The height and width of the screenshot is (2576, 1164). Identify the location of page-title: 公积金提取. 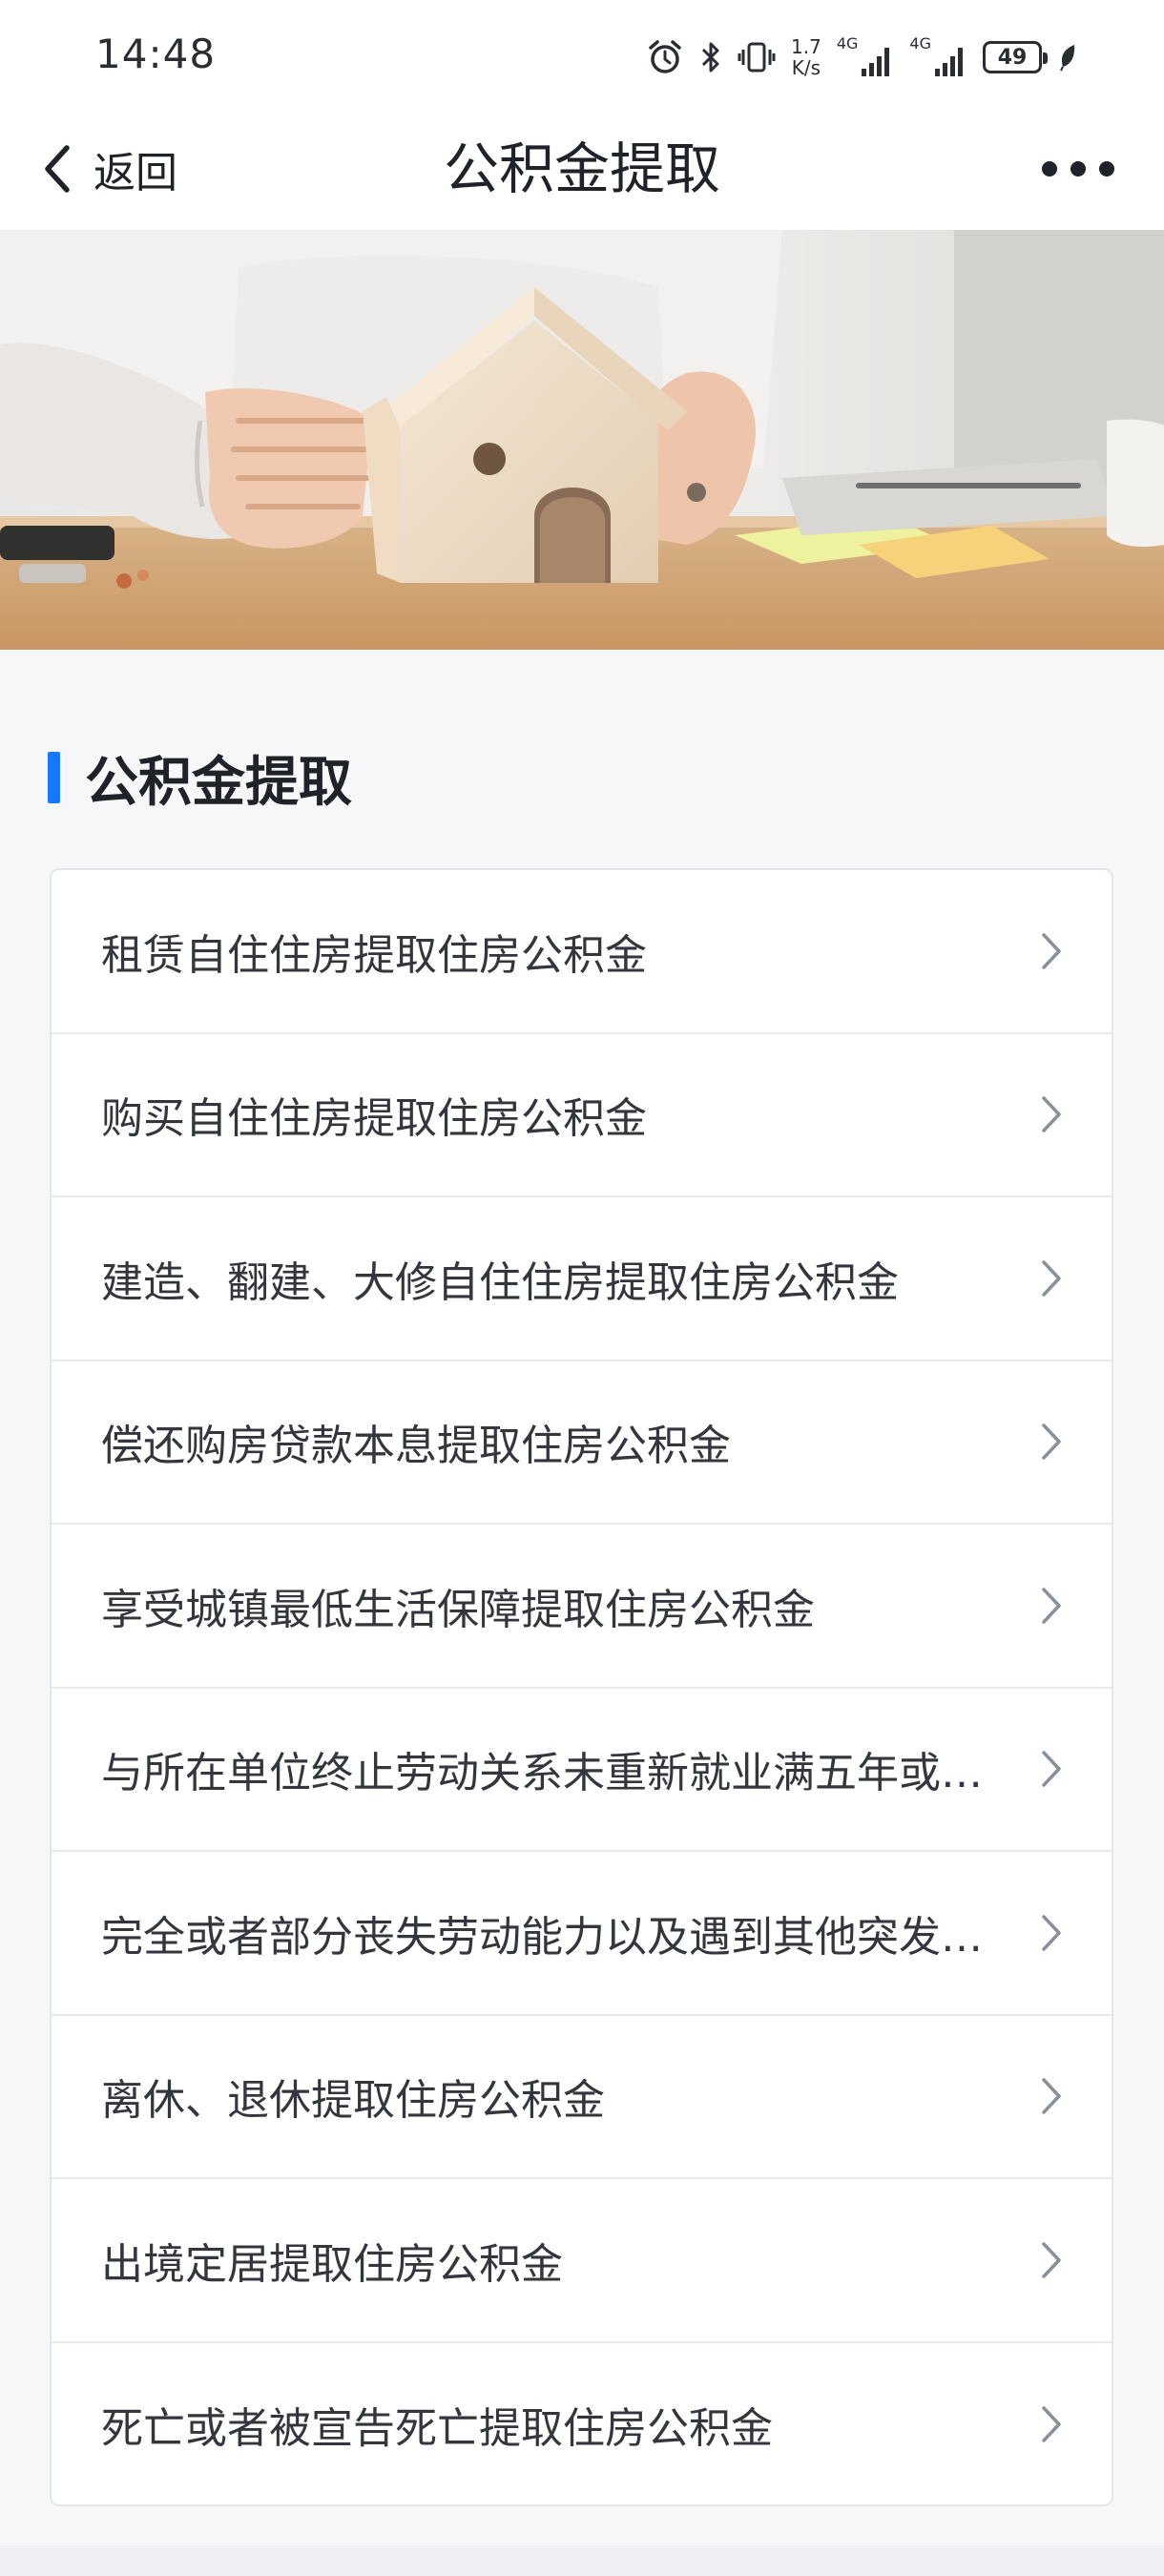
(582, 168).